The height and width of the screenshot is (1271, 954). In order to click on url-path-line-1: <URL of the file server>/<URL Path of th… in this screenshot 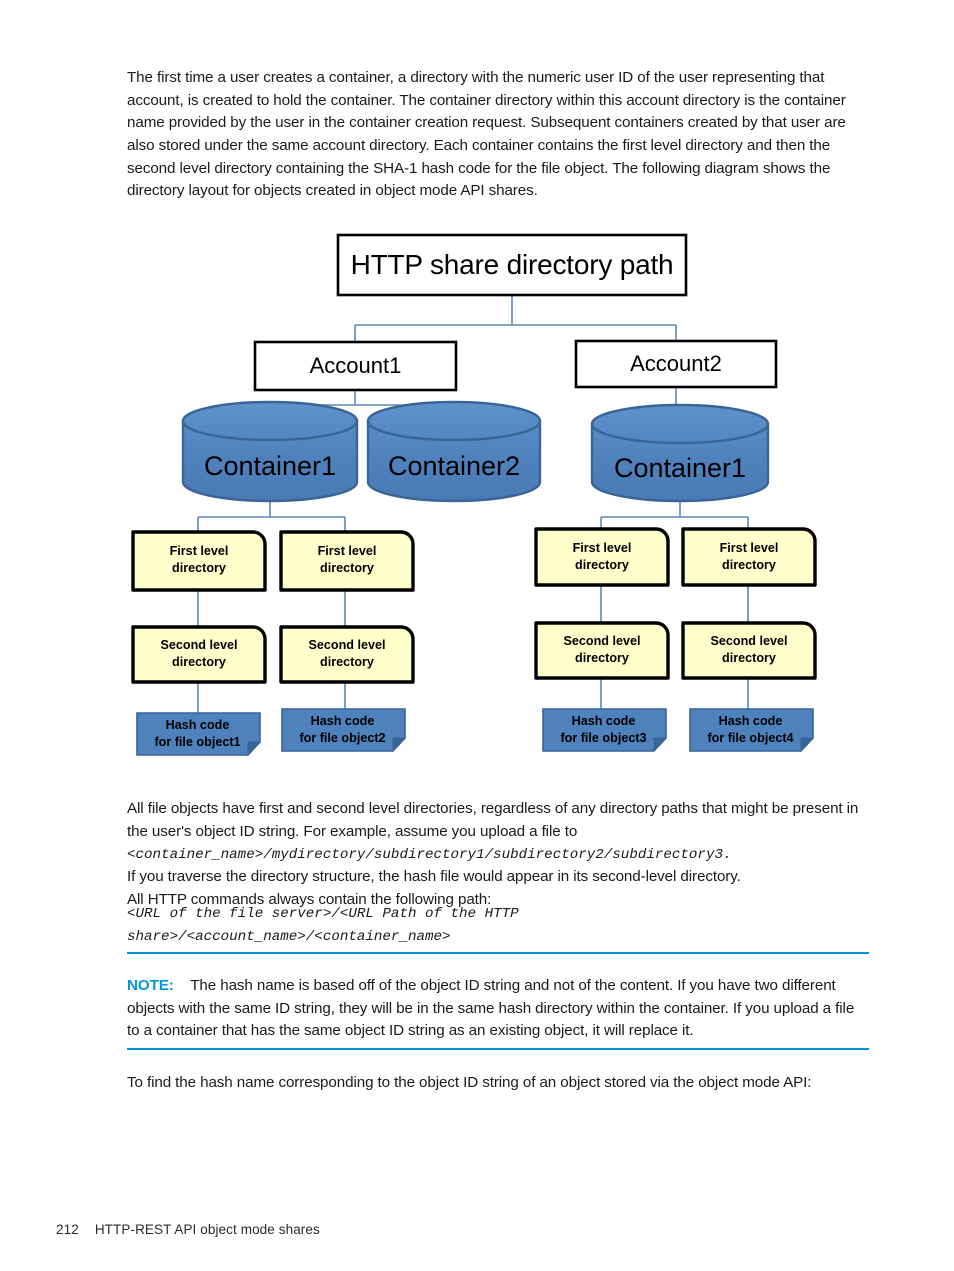, I will do `click(323, 914)`.